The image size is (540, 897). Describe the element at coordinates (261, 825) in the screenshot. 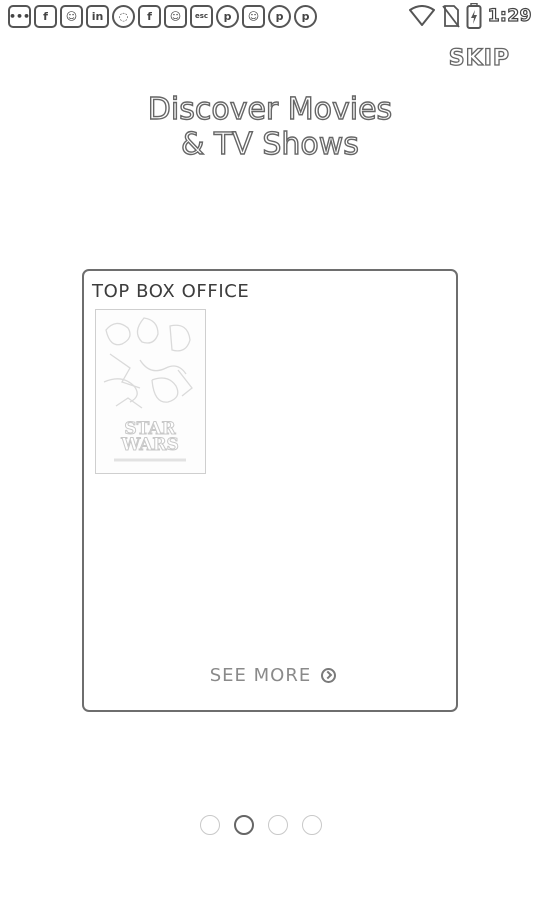

I see `page-indicator` at that location.